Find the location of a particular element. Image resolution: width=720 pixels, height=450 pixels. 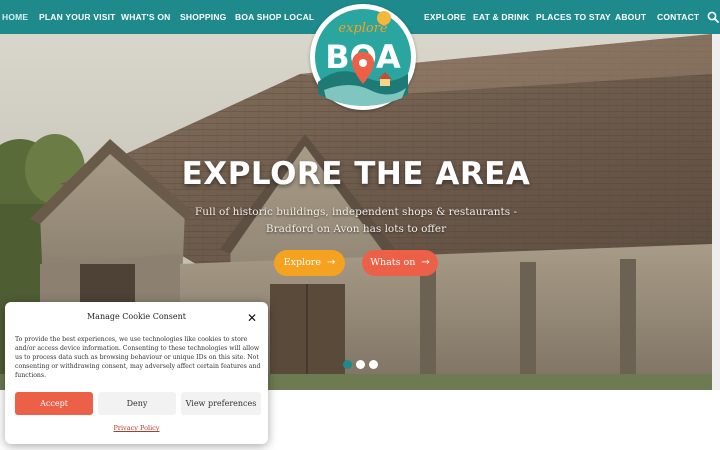

explore-button-label: Explore is located at coordinates (302, 262).